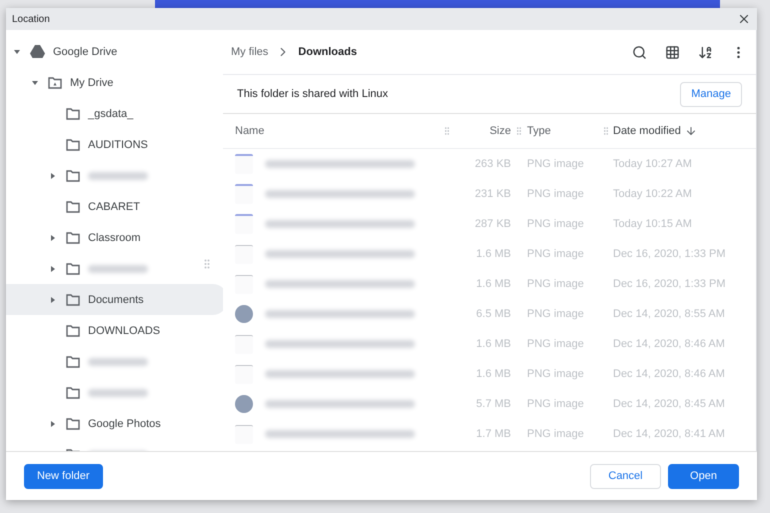 Image resolution: width=770 pixels, height=513 pixels. What do you see at coordinates (639, 52) in the screenshot?
I see `search-icon` at bounding box center [639, 52].